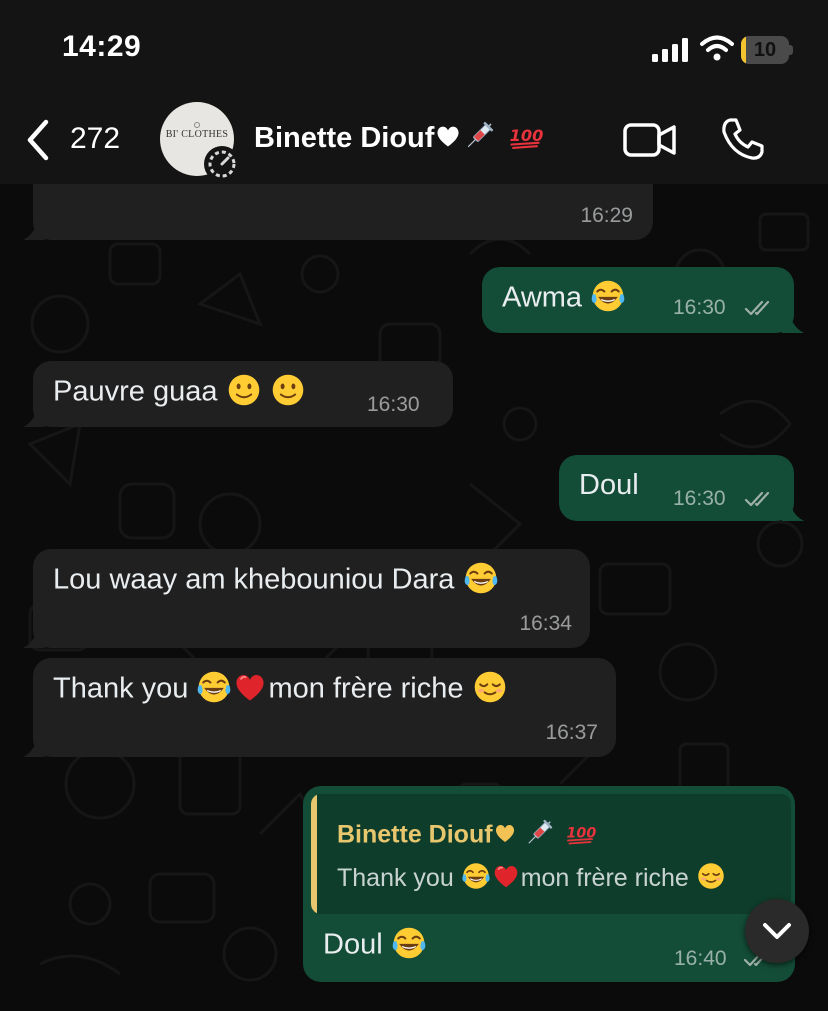 This screenshot has width=828, height=1011. I want to click on message-text: Thank you mon frère riche, so click(280, 690).